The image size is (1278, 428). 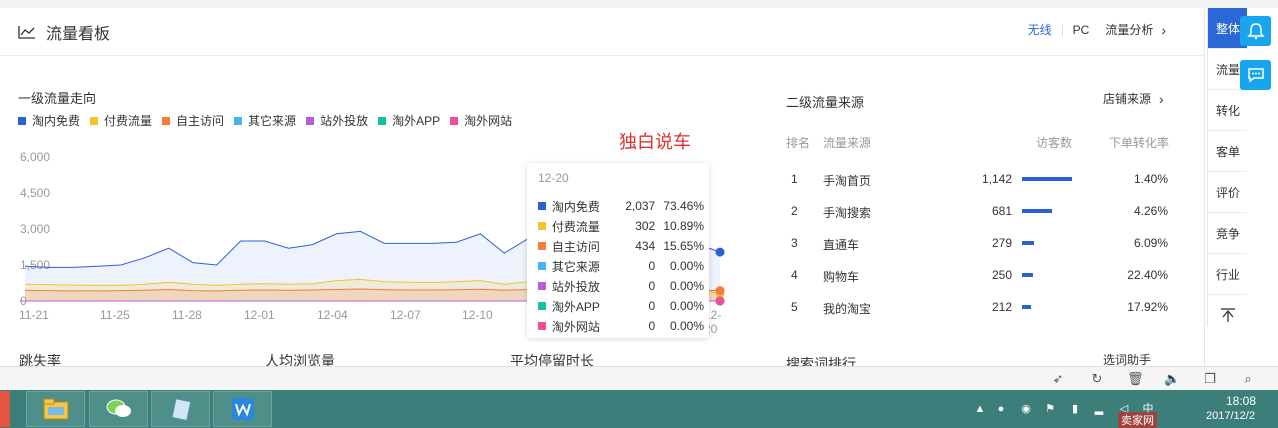 I want to click on x-tick-label: 12-10, so click(x=477, y=315).